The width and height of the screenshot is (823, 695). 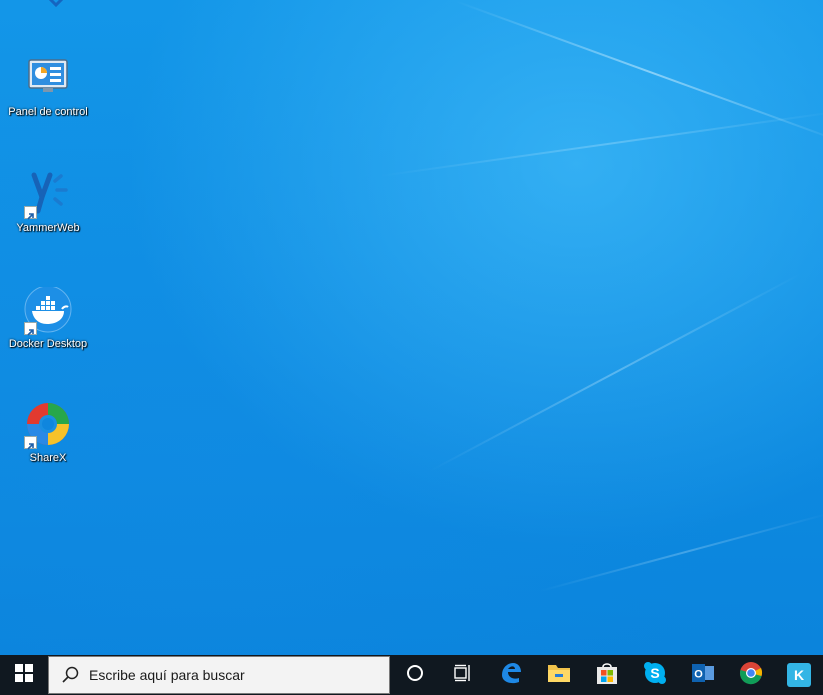 I want to click on app-icon: K, so click(x=799, y=675).